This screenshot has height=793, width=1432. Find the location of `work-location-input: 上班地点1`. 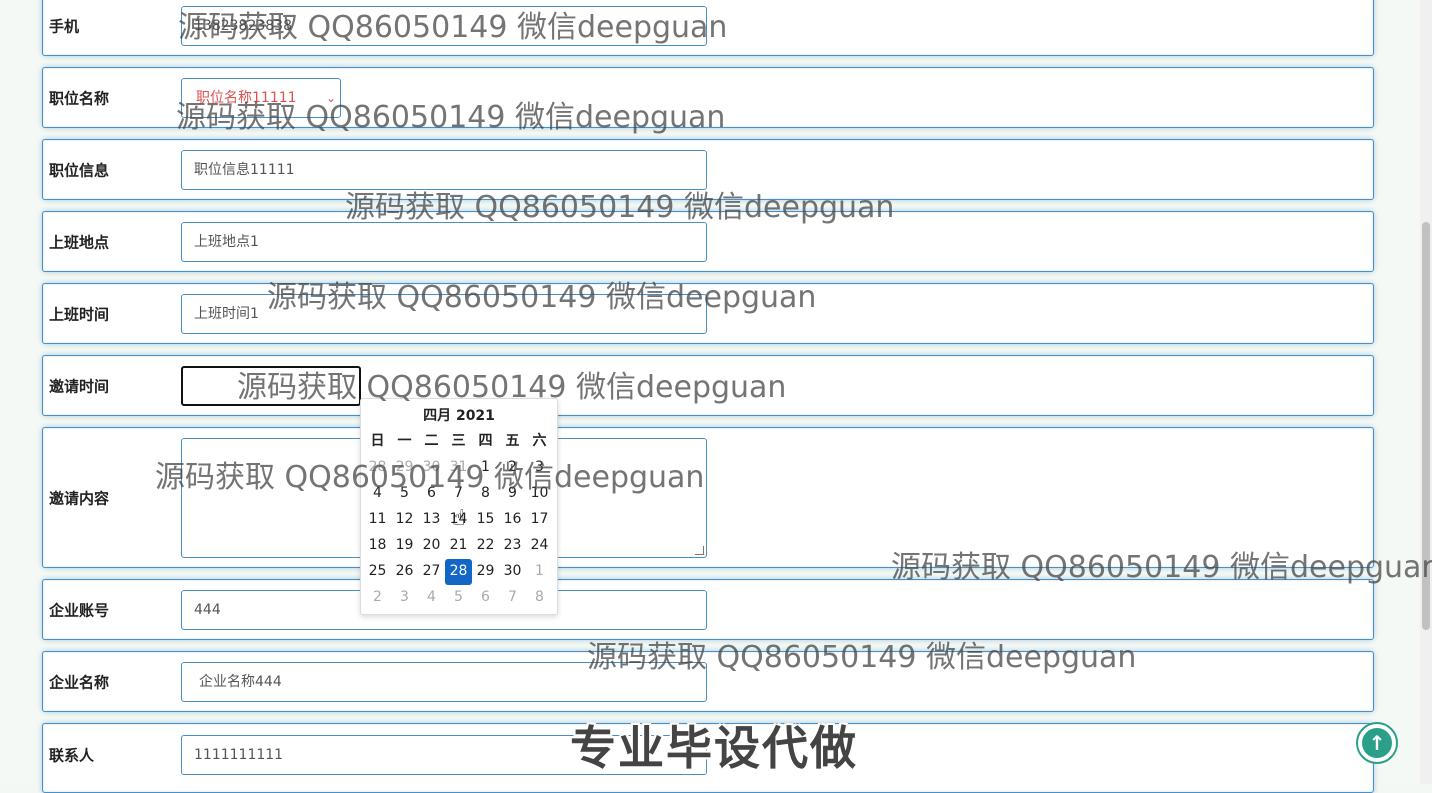

work-location-input: 上班地点1 is located at coordinates (444, 241).